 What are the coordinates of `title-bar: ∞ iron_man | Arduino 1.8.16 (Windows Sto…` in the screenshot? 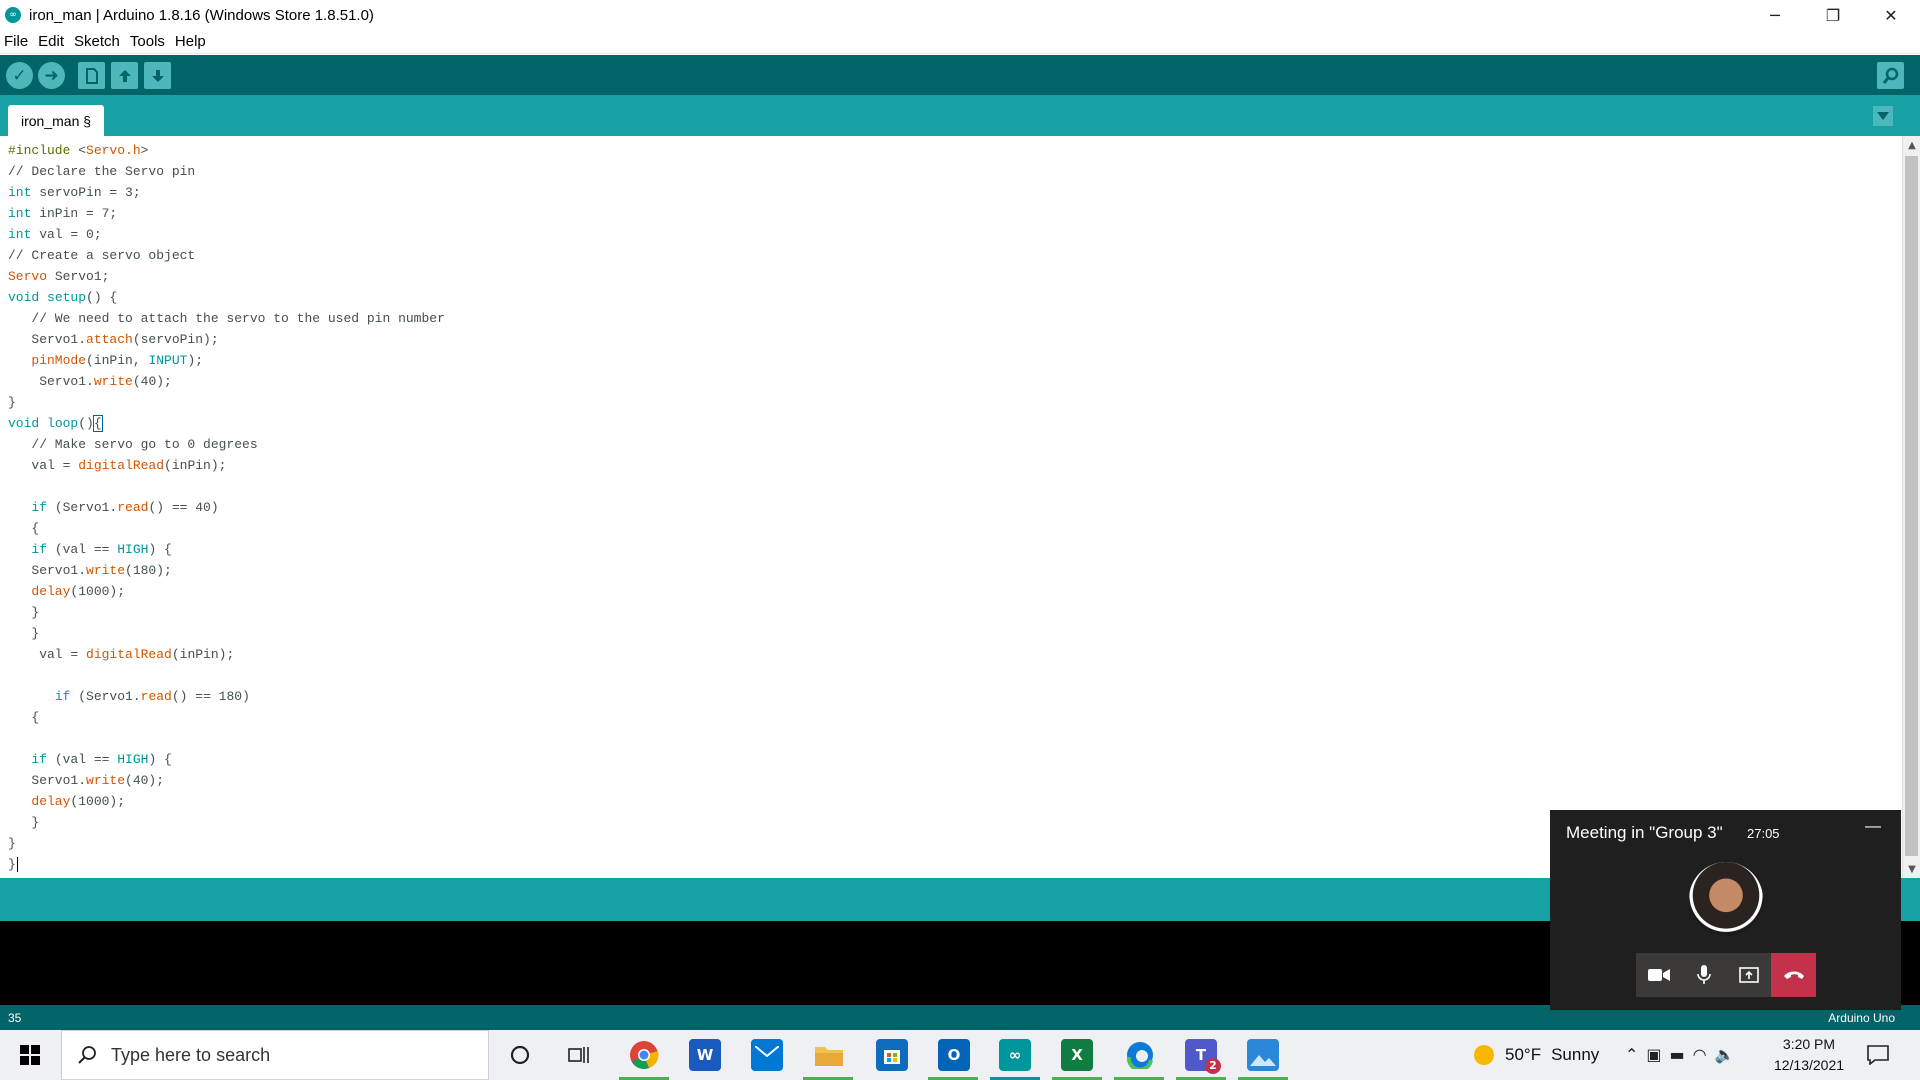 It's located at (960, 15).